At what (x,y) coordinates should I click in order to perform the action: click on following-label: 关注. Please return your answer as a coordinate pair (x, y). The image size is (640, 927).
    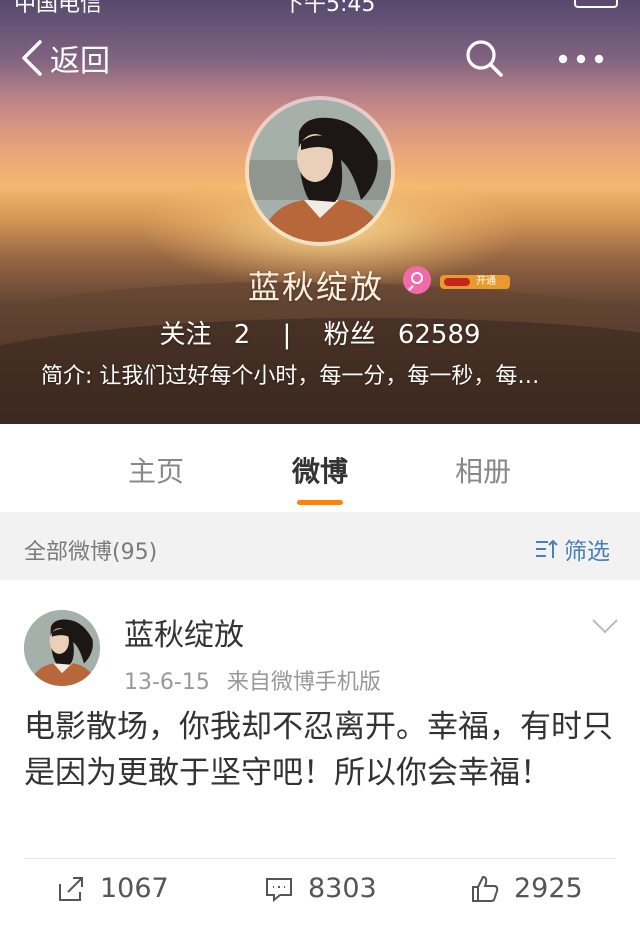
    Looking at the image, I should click on (185, 335).